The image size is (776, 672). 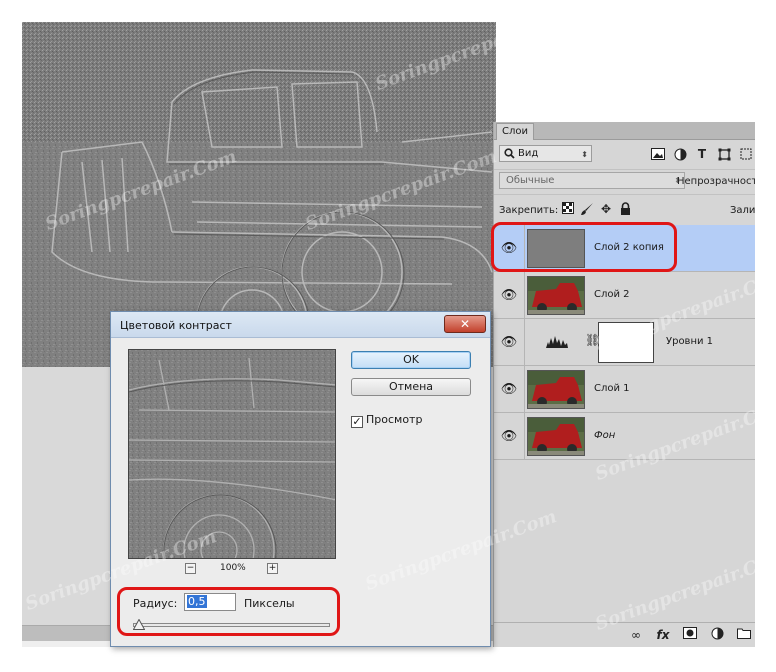 I want to click on layer-row-slot-1: 👁 Слой 1, so click(x=624, y=389).